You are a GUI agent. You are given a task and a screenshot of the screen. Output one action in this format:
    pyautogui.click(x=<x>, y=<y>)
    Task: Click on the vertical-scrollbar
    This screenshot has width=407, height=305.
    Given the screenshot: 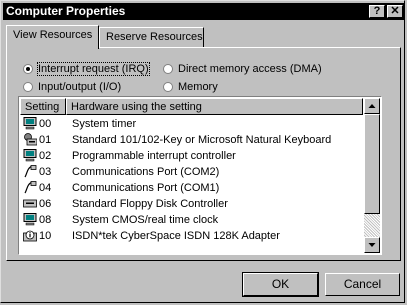 What is the action you would take?
    pyautogui.click(x=372, y=175)
    